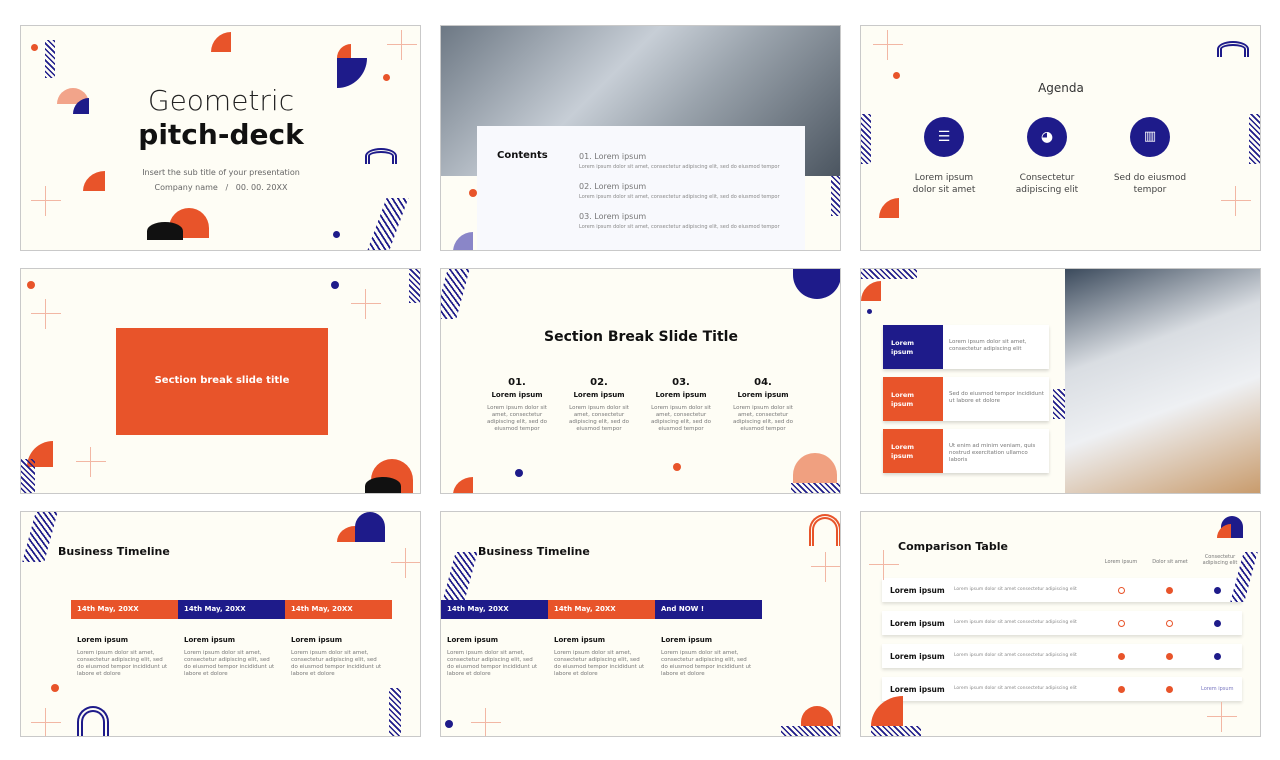 Image resolution: width=1280 pixels, height=760 pixels. Describe the element at coordinates (944, 137) in the screenshot. I see `clipboard-icon: ☰` at that location.